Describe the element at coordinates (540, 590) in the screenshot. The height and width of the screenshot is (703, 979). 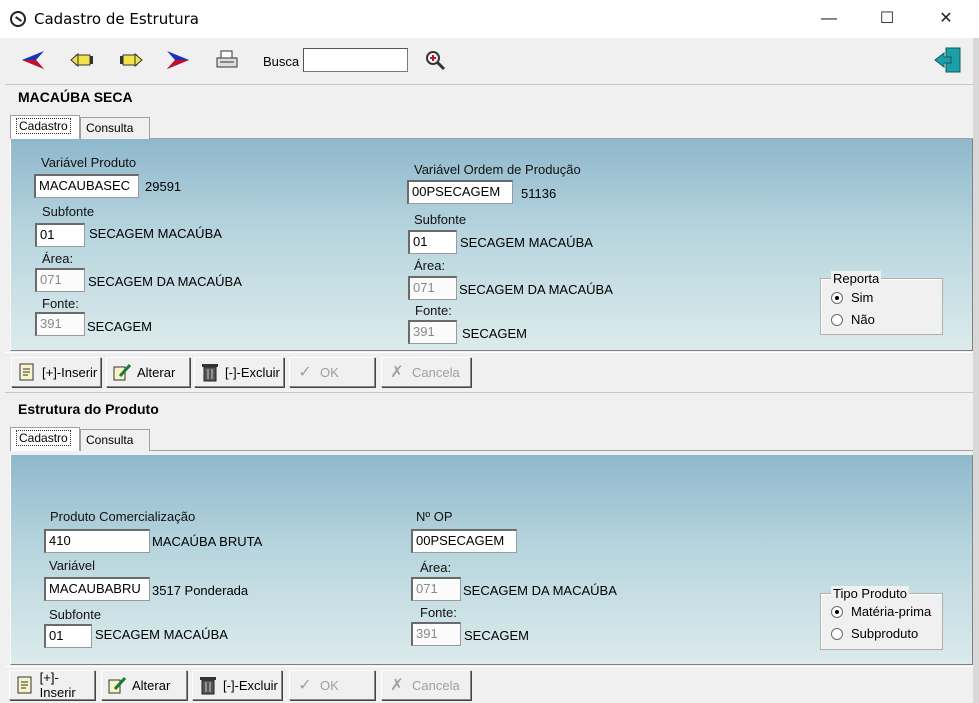
I see `area-desc-2: SECAGEM DA MACAÚBA` at that location.